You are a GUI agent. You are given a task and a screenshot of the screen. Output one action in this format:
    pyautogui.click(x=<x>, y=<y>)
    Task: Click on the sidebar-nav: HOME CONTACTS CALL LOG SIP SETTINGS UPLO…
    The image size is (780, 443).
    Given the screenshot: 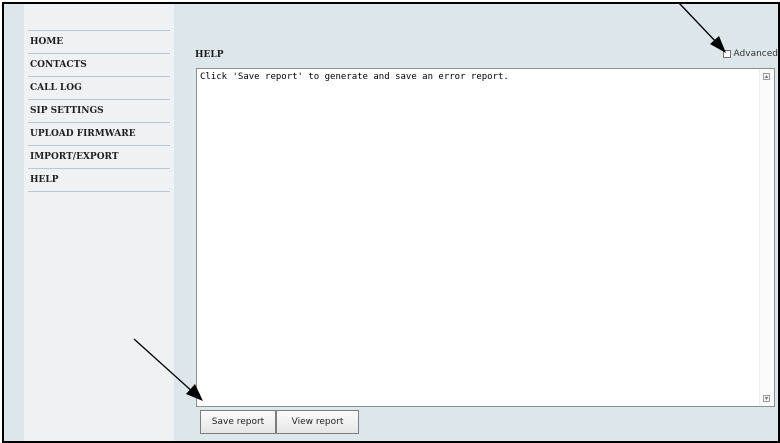 What is the action you would take?
    pyautogui.click(x=99, y=111)
    